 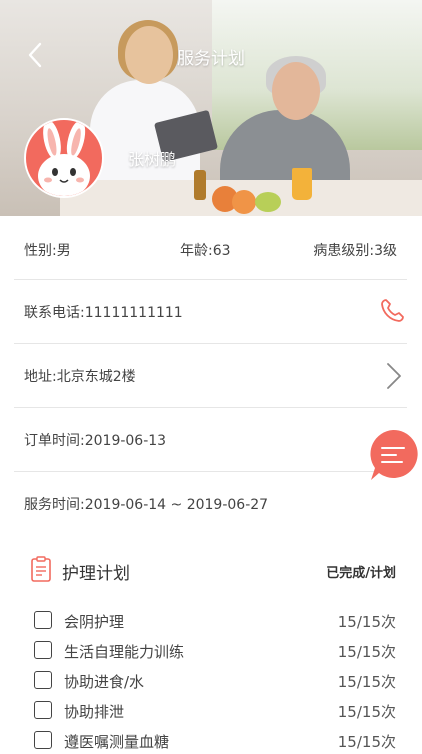 What do you see at coordinates (215, 742) in the screenshot?
I see `plan-item: 遵医嘱测量血糖 15/15次` at bounding box center [215, 742].